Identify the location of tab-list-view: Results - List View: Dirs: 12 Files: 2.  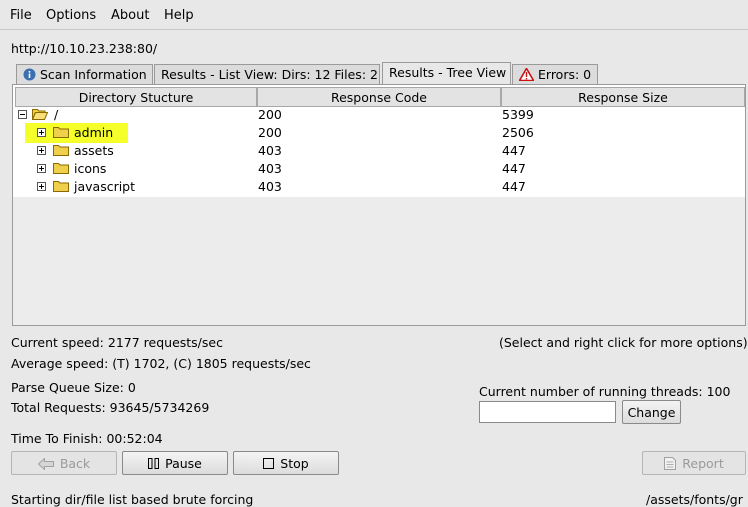
(267, 74).